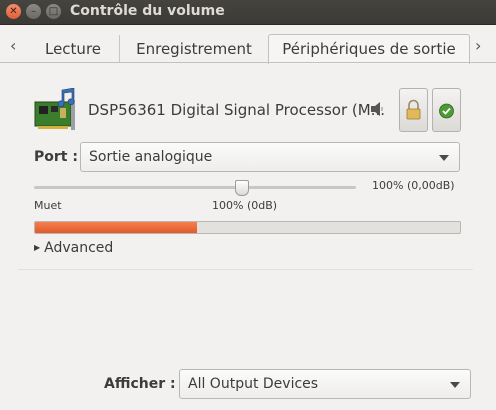  I want to click on close-icon: ✕, so click(13, 11).